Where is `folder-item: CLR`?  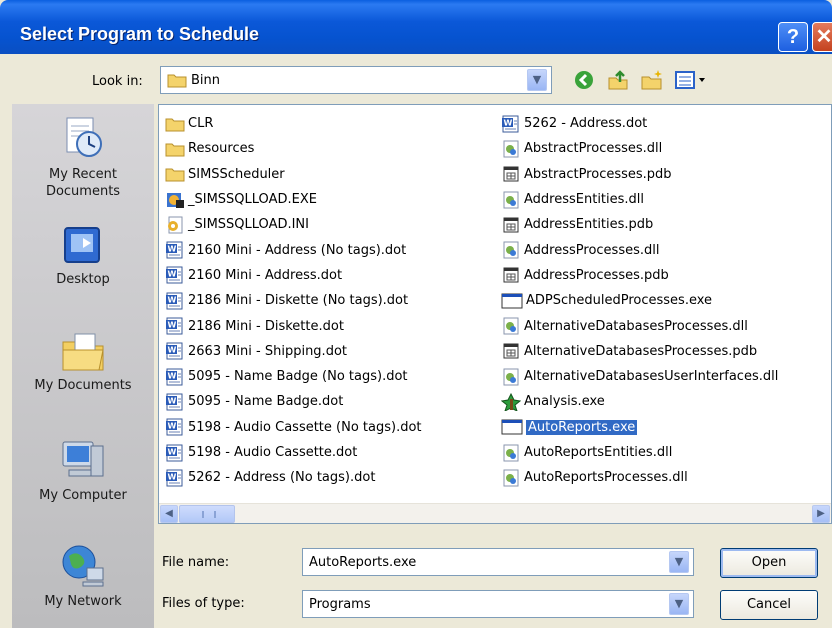
folder-item: CLR is located at coordinates (293, 123).